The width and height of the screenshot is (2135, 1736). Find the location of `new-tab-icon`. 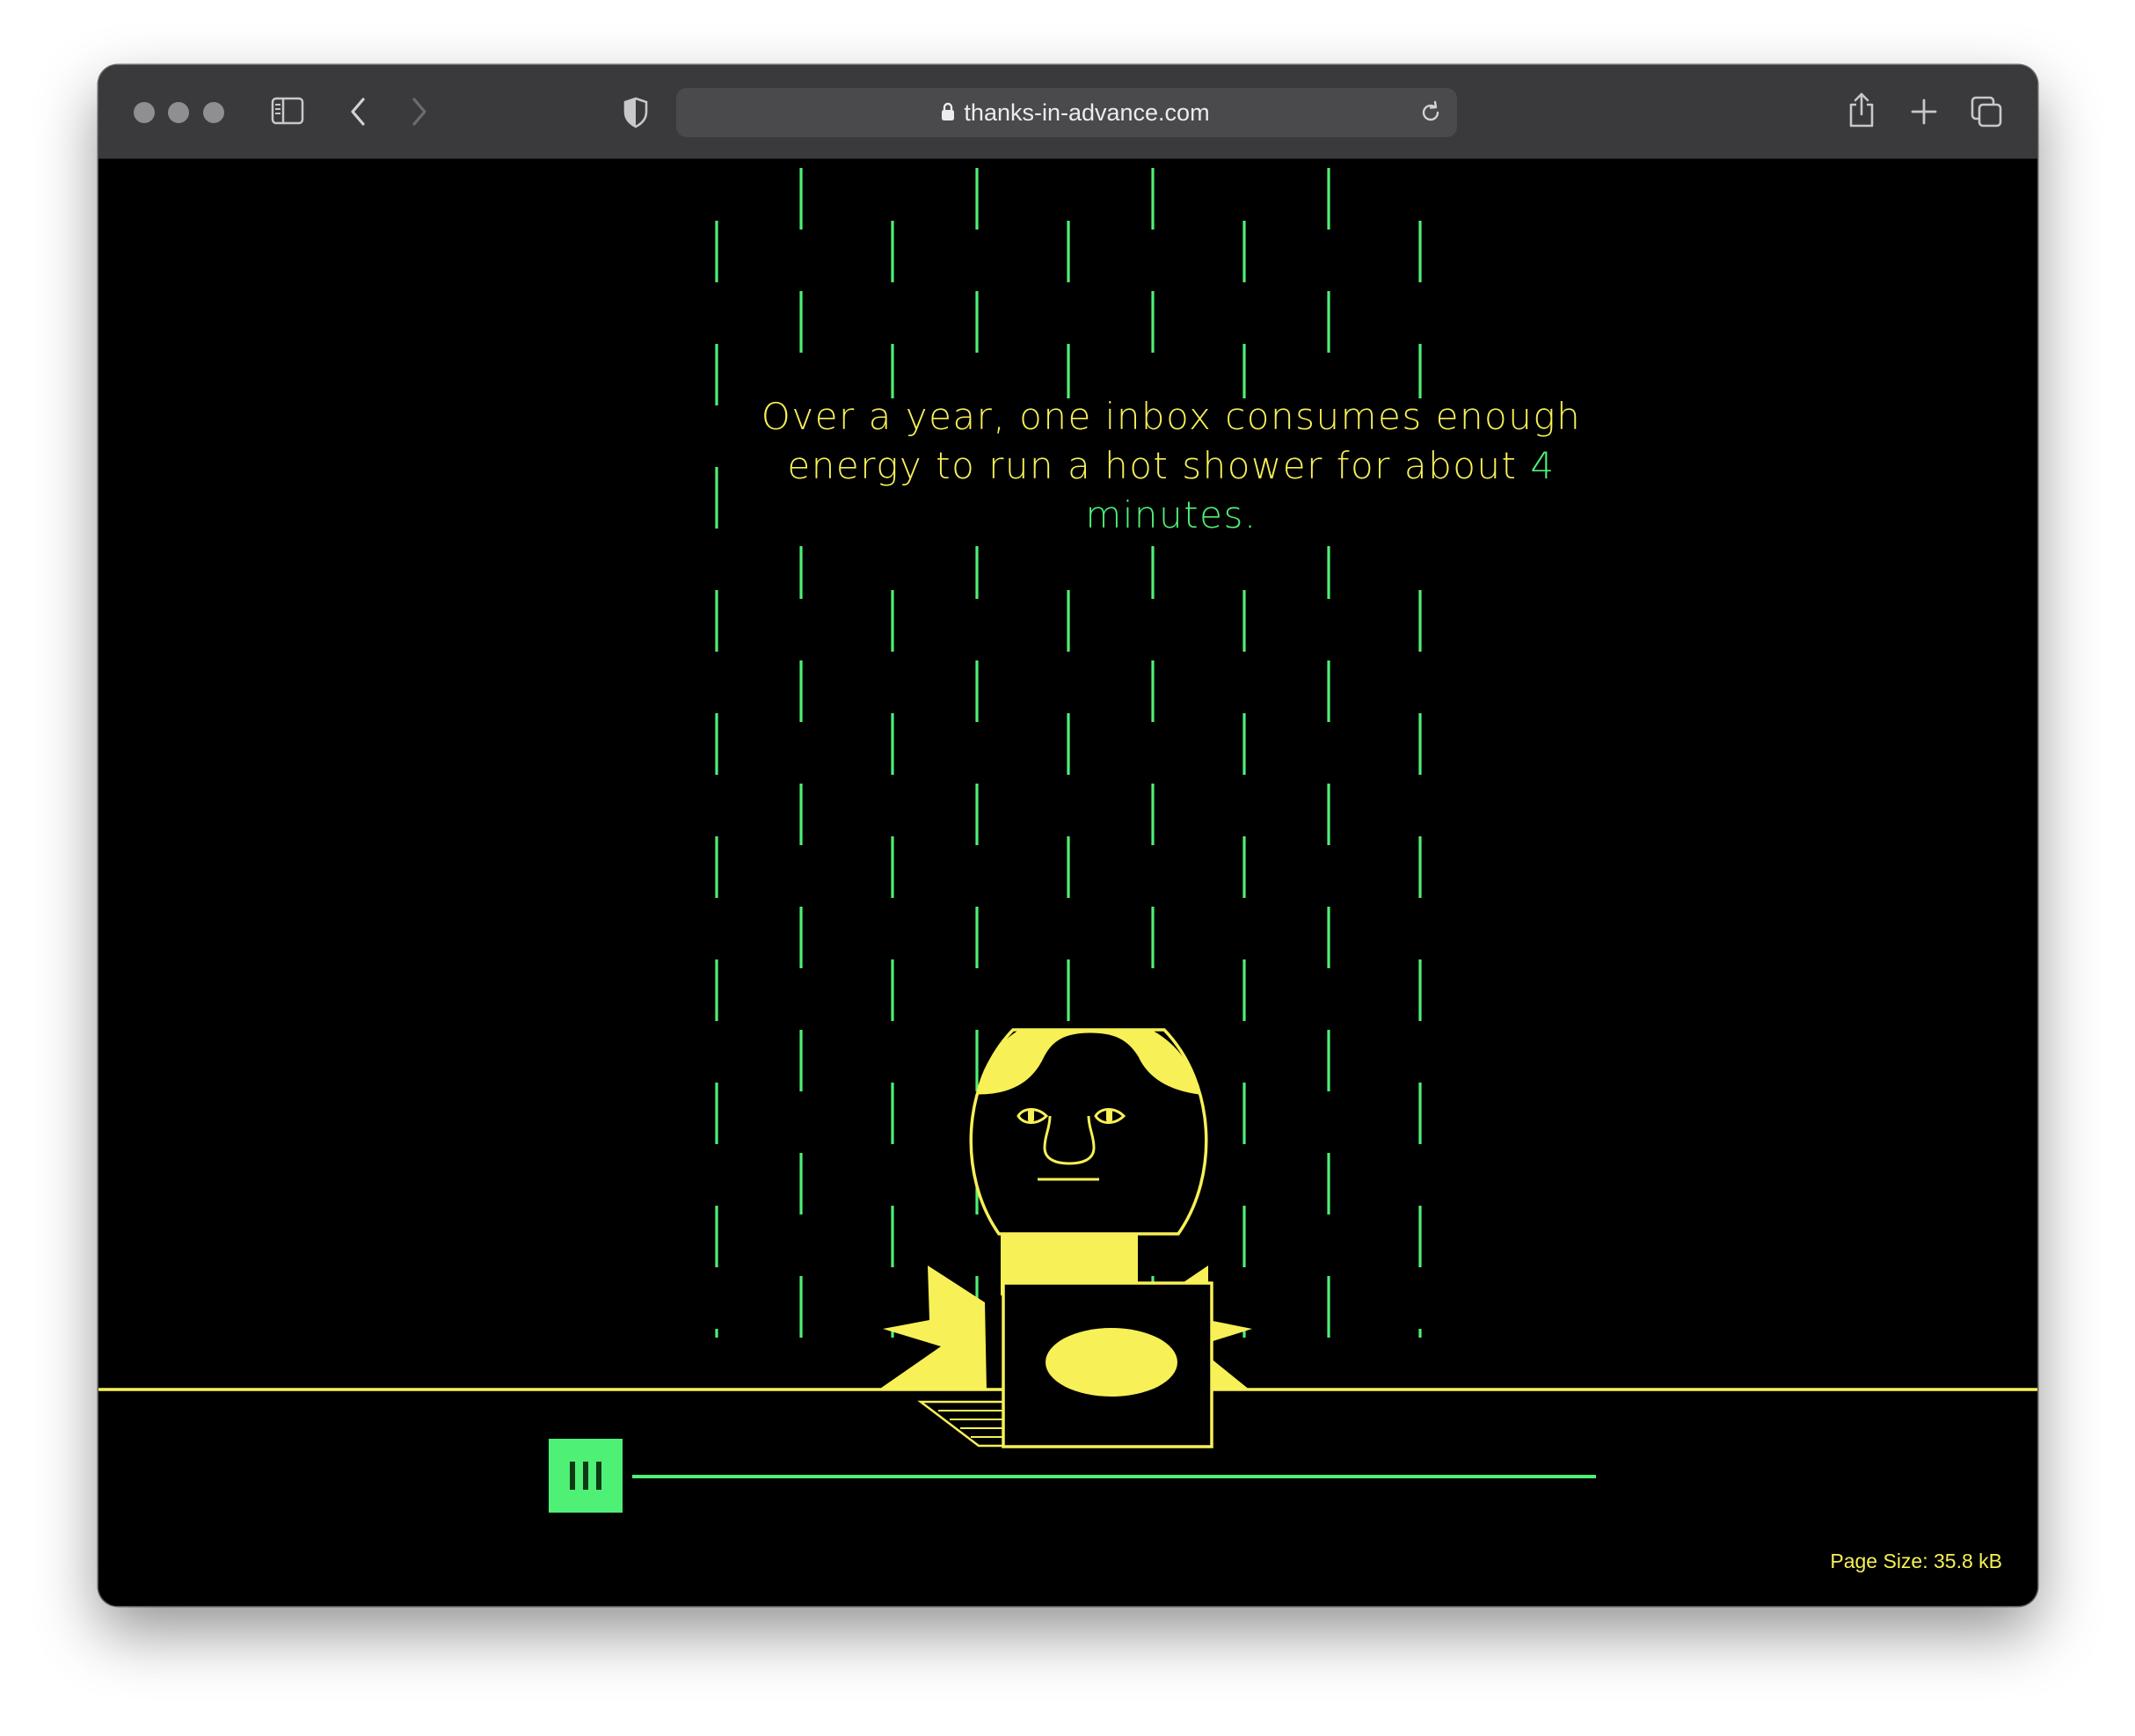

new-tab-icon is located at coordinates (1924, 112).